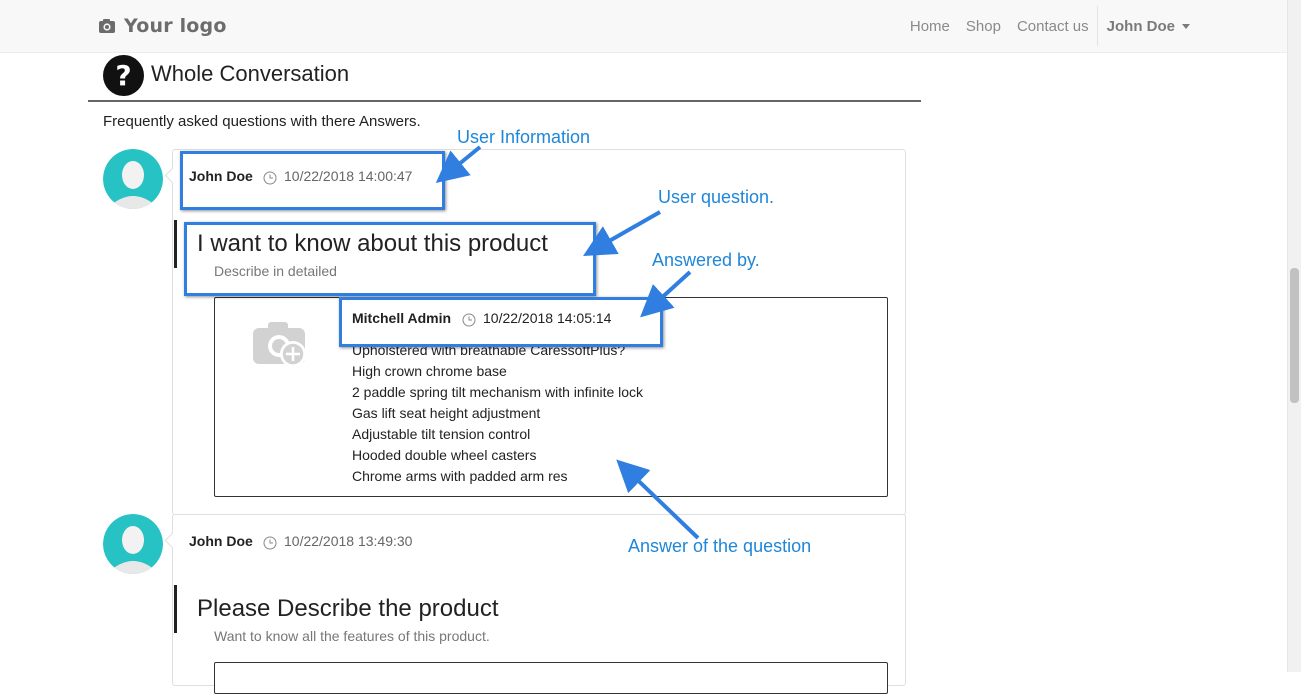 Image resolution: width=1301 pixels, height=694 pixels. What do you see at coordinates (622, 233) in the screenshot?
I see `arrow-user-question` at bounding box center [622, 233].